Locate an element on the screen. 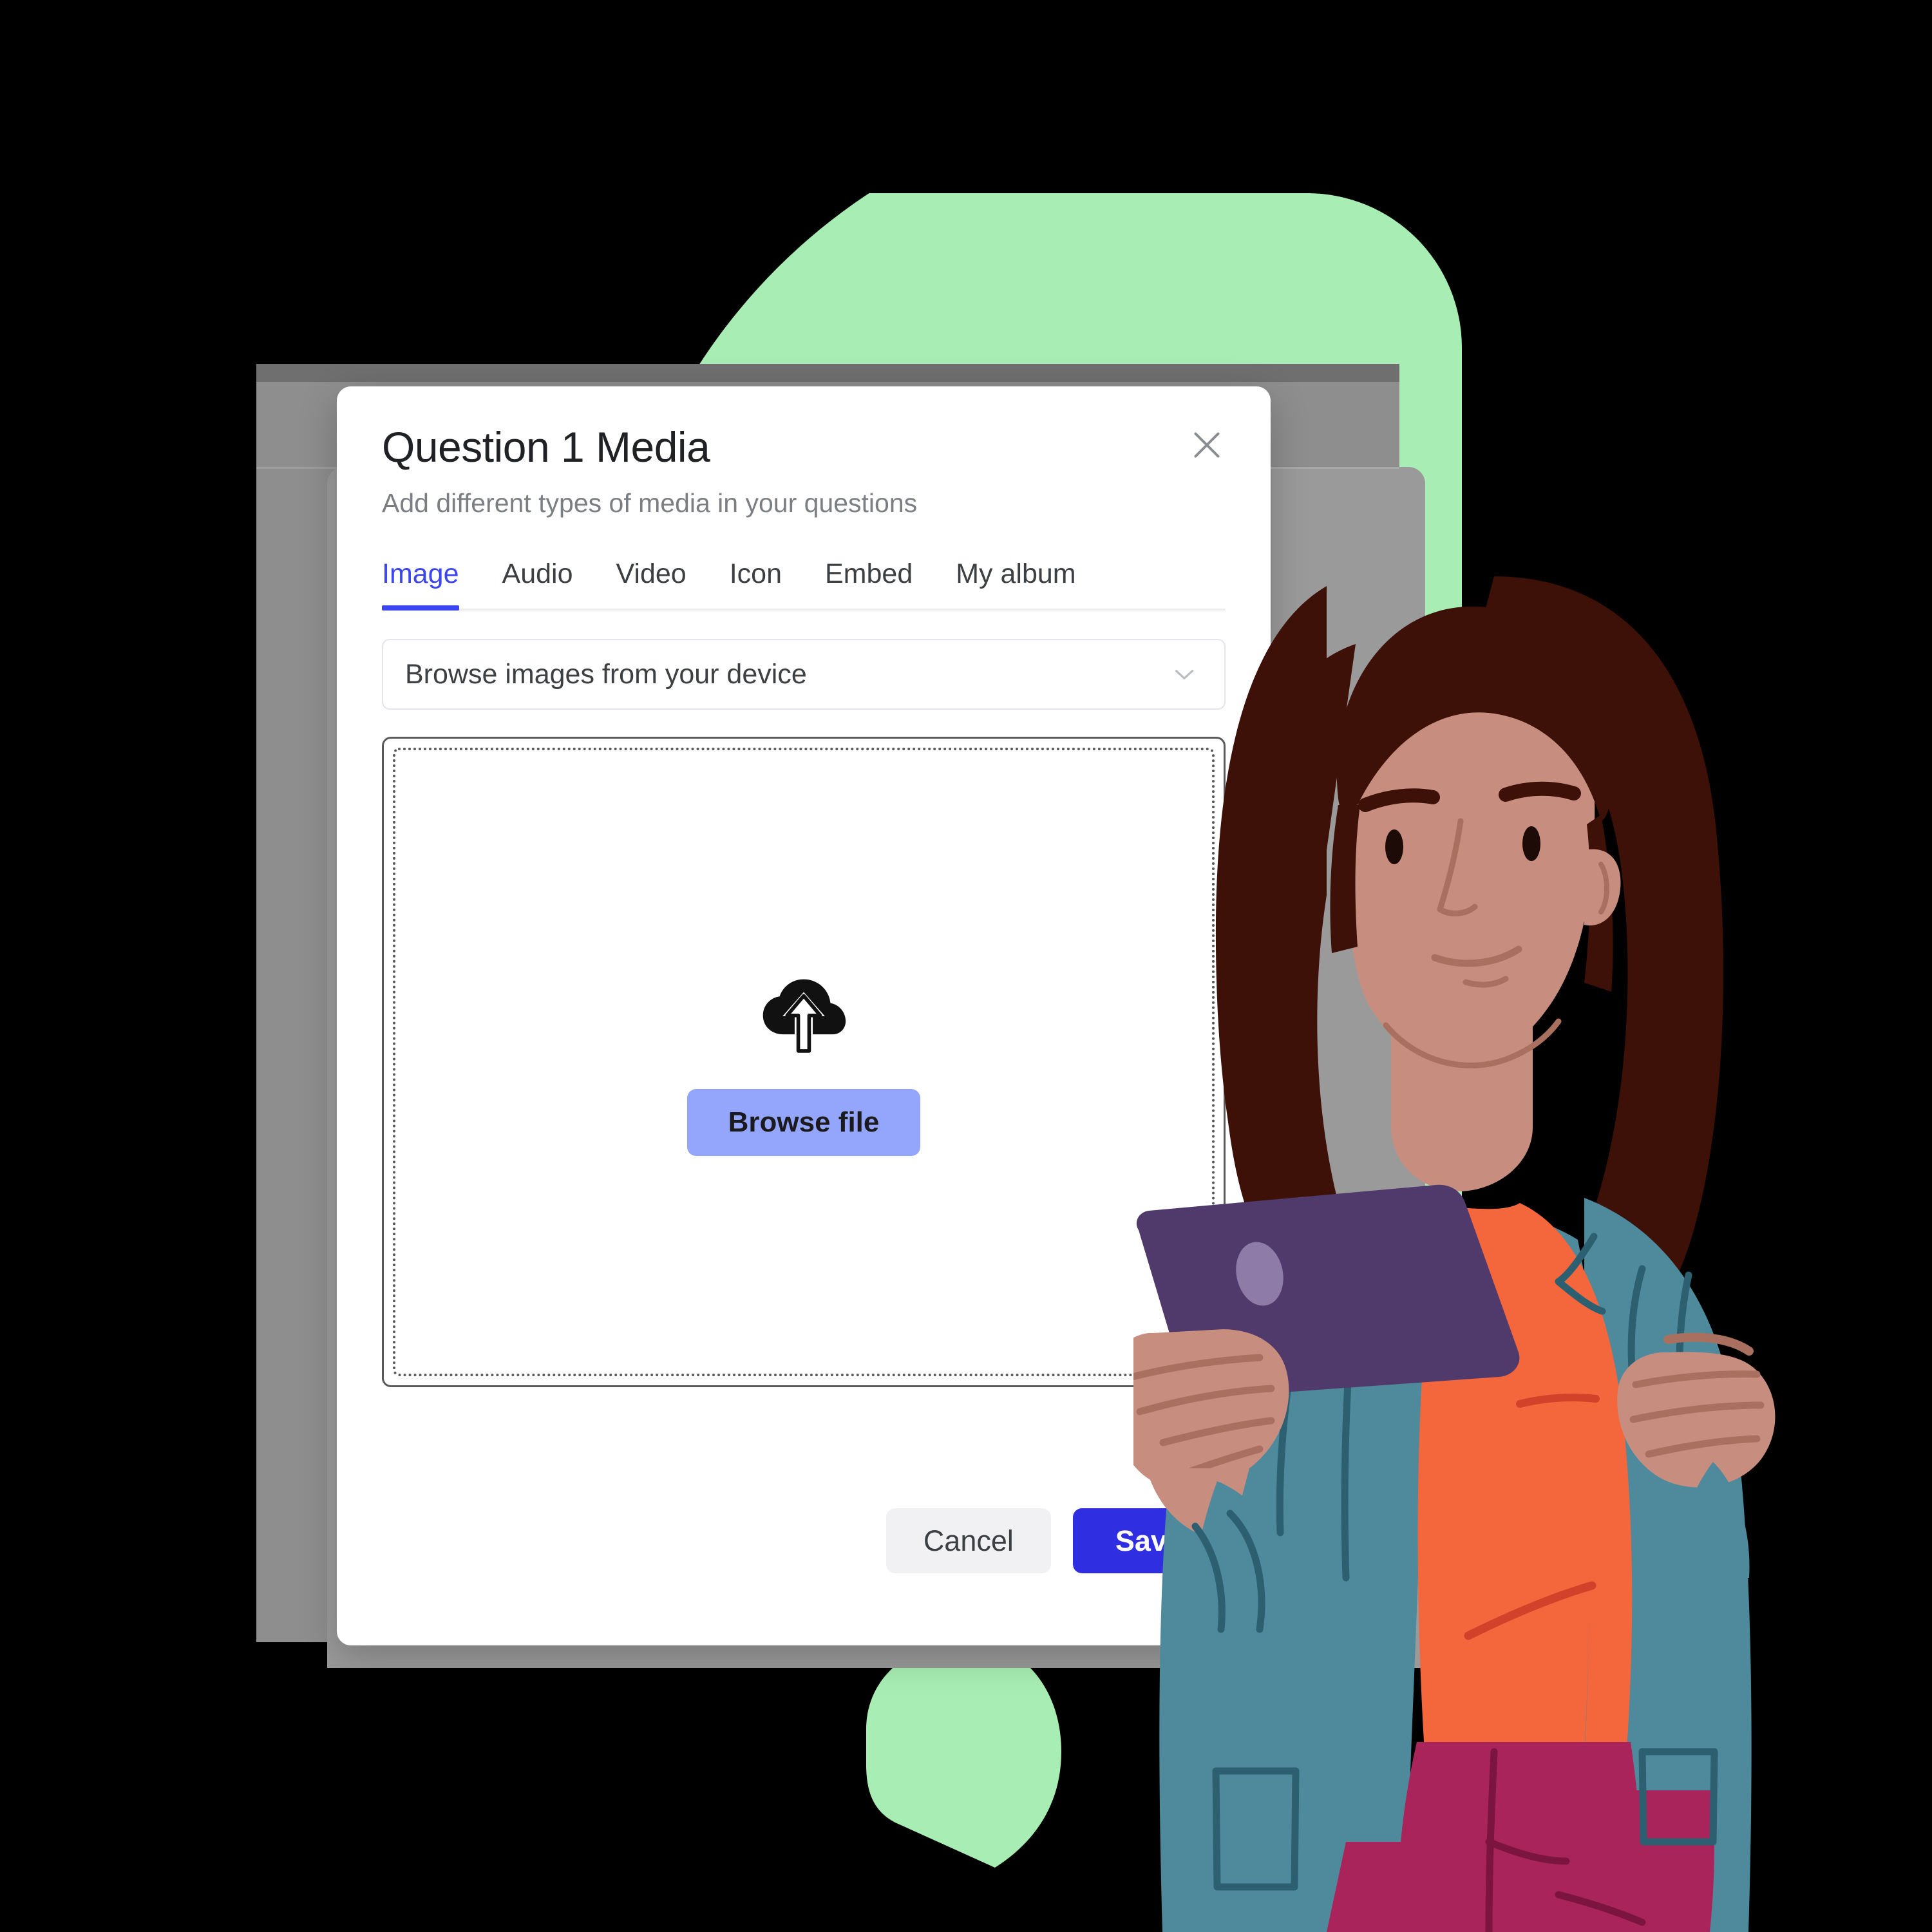  tab-icon-label: Icon is located at coordinates (755, 574).